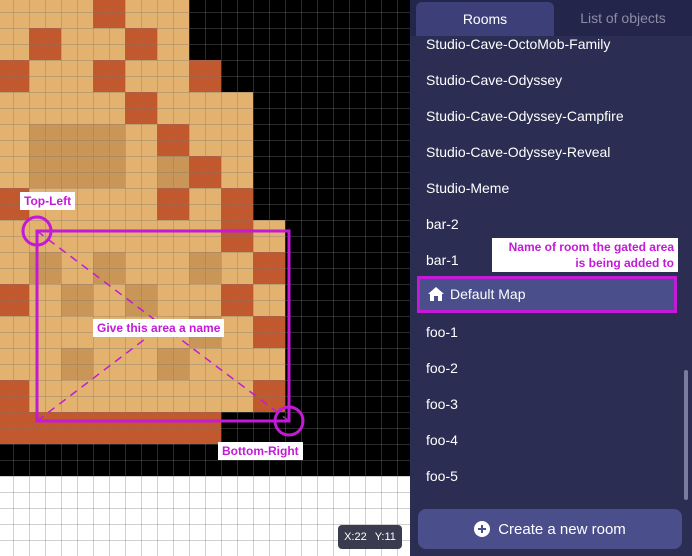 The width and height of the screenshot is (692, 556). Describe the element at coordinates (370, 537) in the screenshot. I see `coordinates-readout: X:22 Y:11` at that location.